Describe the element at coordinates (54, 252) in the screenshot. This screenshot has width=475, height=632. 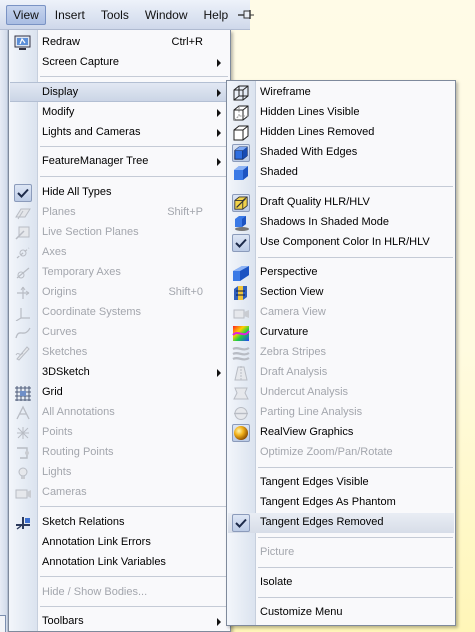
I see `menu-item-label: Axes` at that location.